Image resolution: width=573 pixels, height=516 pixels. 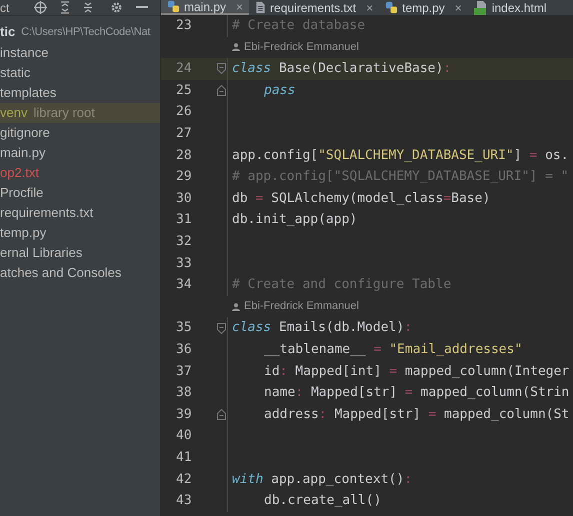 What do you see at coordinates (5, 8) in the screenshot?
I see `panel-title: ct` at bounding box center [5, 8].